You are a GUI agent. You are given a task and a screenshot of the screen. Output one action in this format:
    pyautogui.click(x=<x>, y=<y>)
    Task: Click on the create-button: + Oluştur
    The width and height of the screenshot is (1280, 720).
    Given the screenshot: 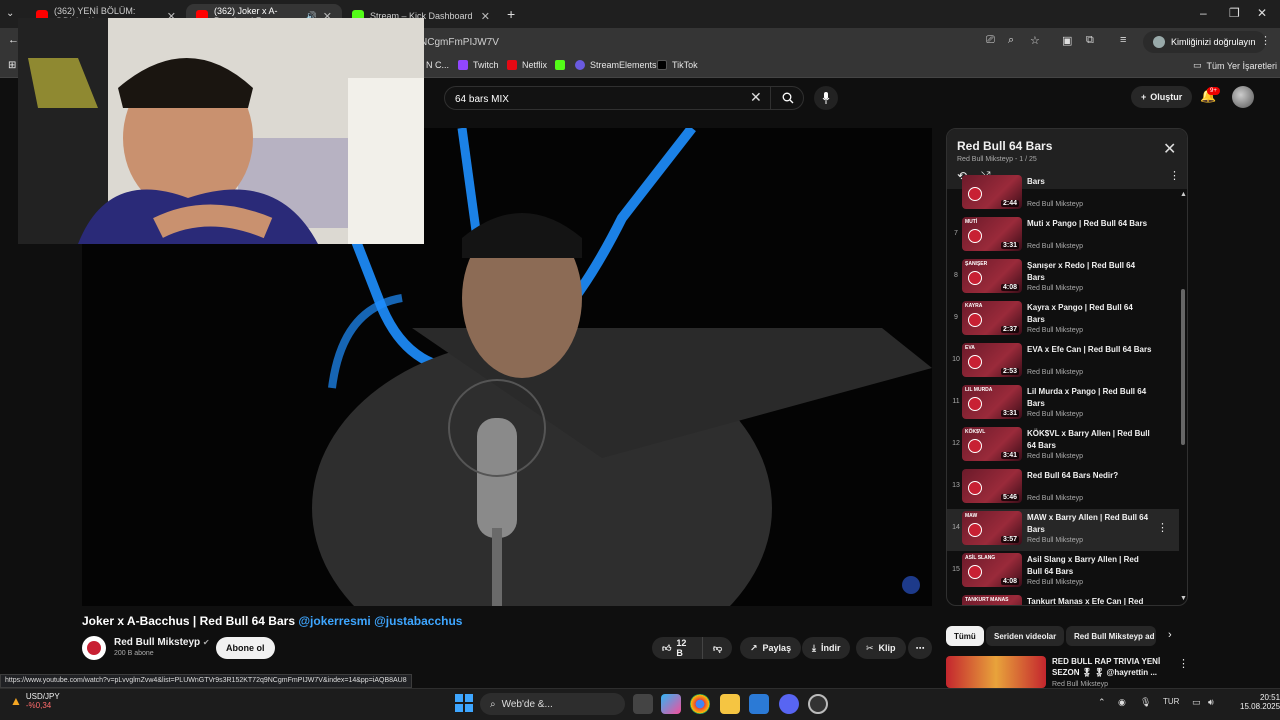 What is the action you would take?
    pyautogui.click(x=1162, y=97)
    